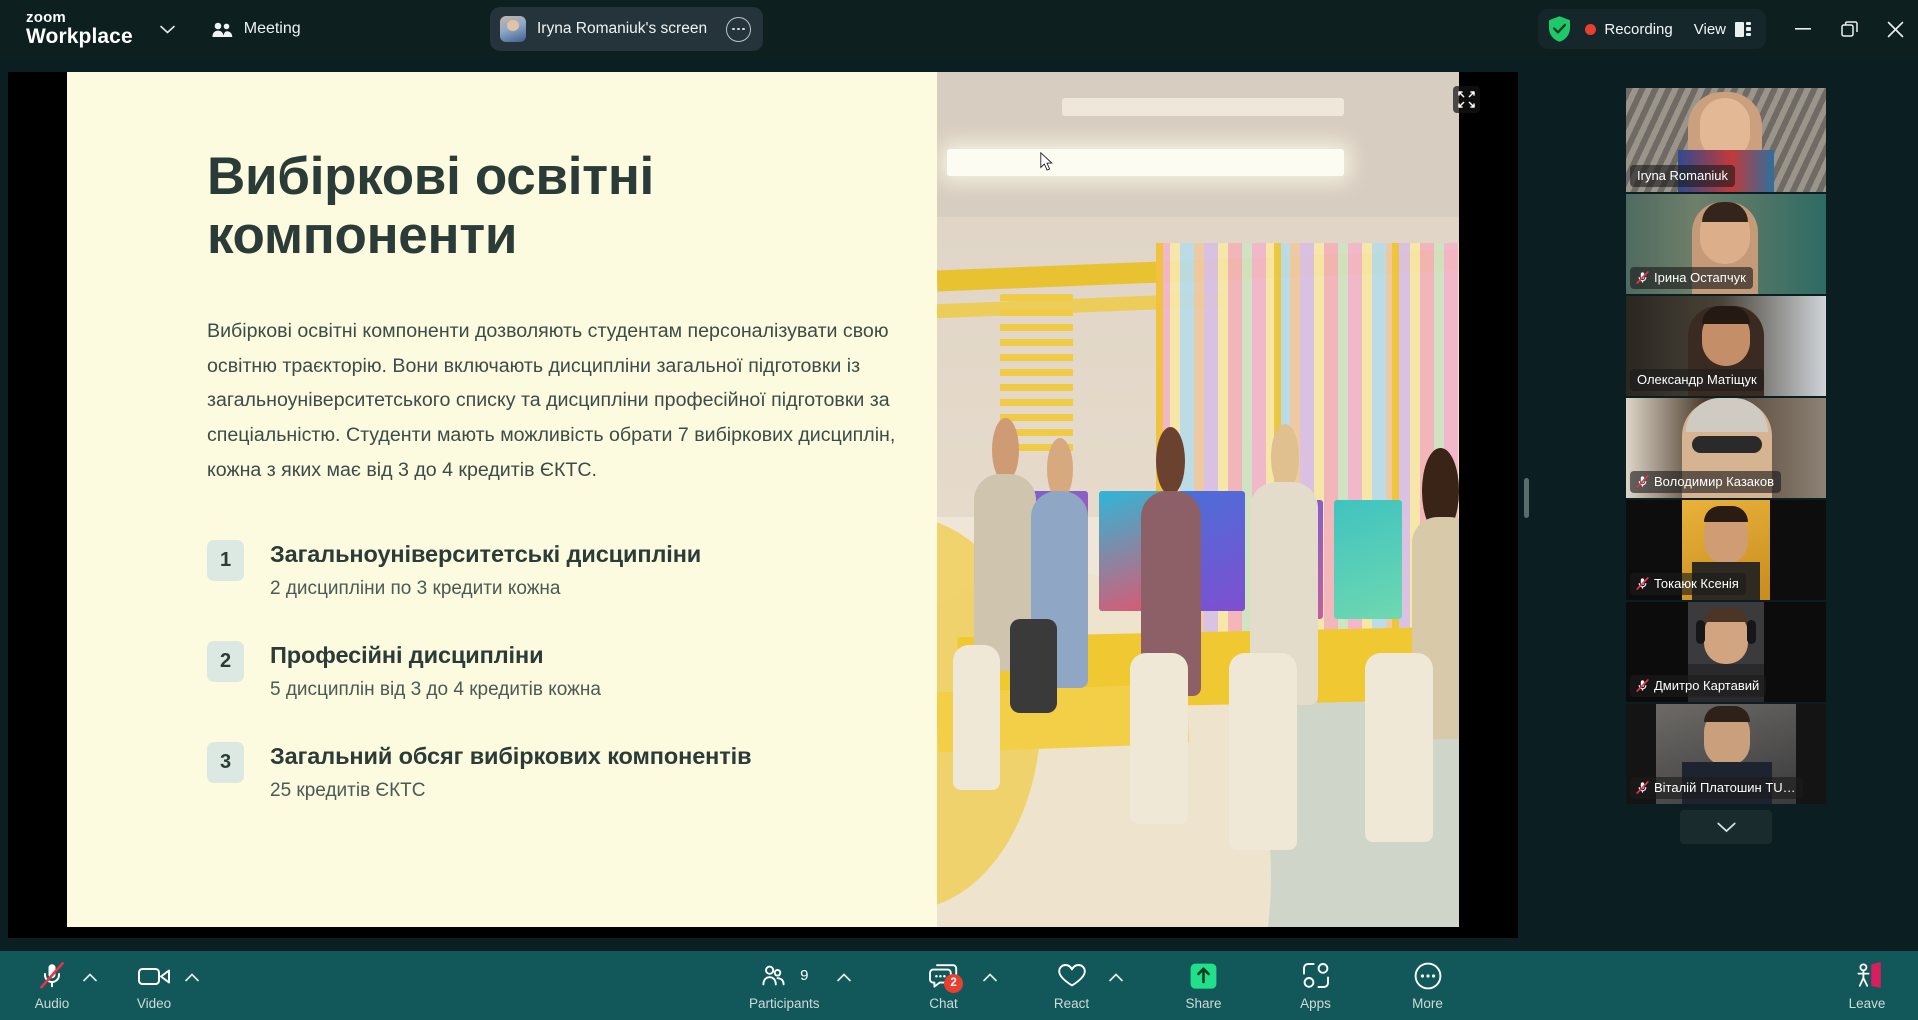 This screenshot has height=1020, width=1918. I want to click on scroll-down-button, so click(1726, 827).